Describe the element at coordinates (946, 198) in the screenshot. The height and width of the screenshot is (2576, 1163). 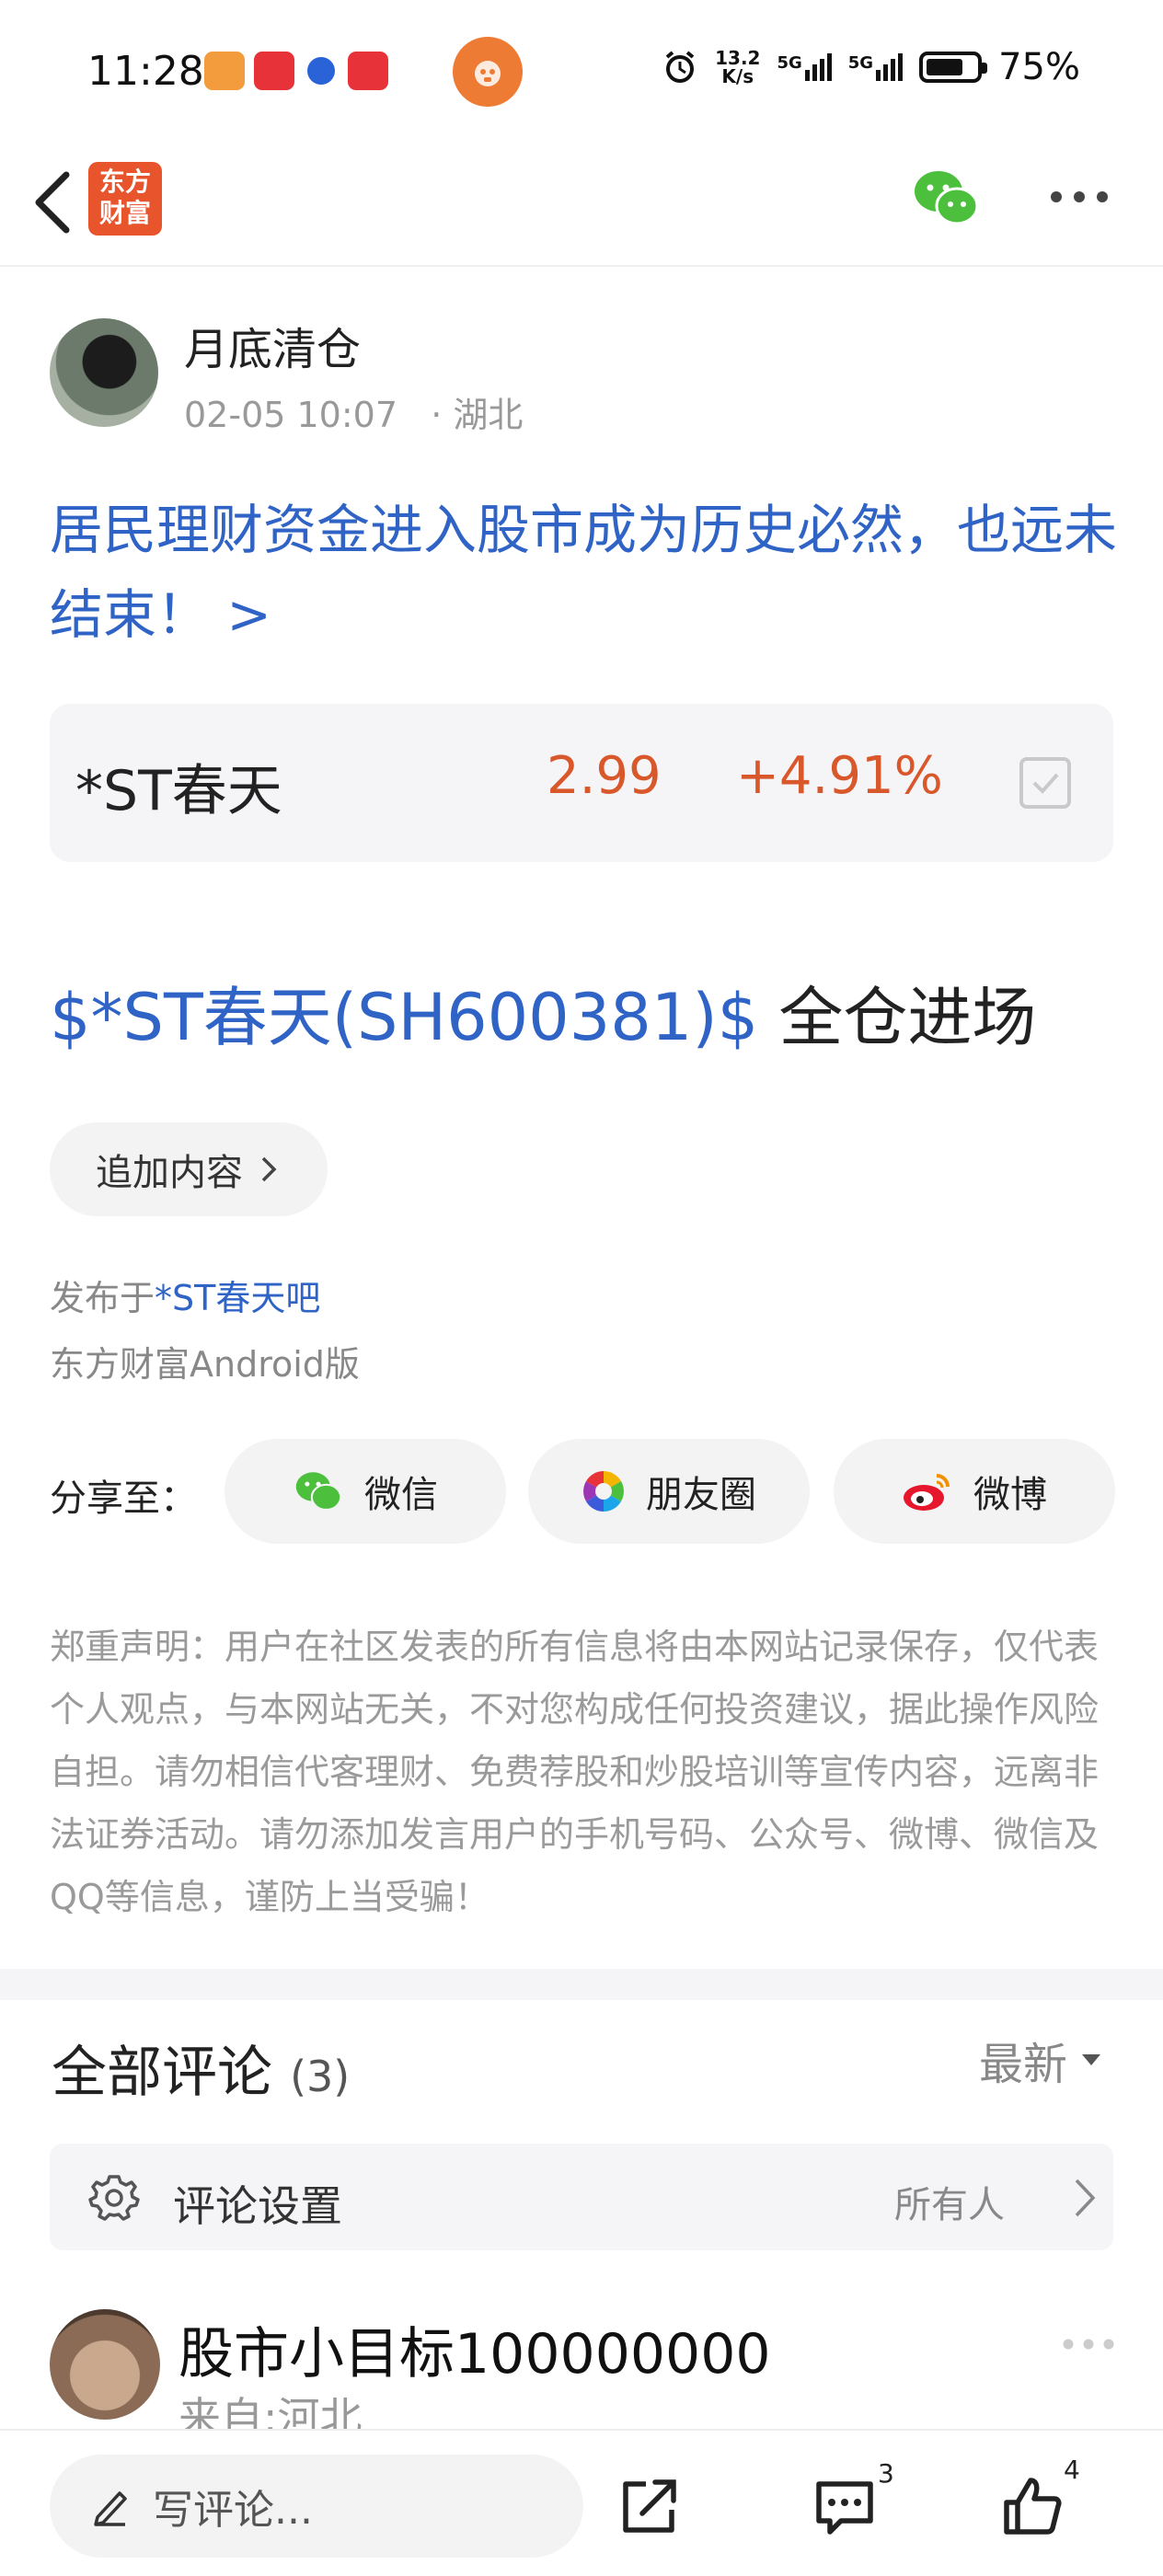
I see `wechat-share-icon` at that location.